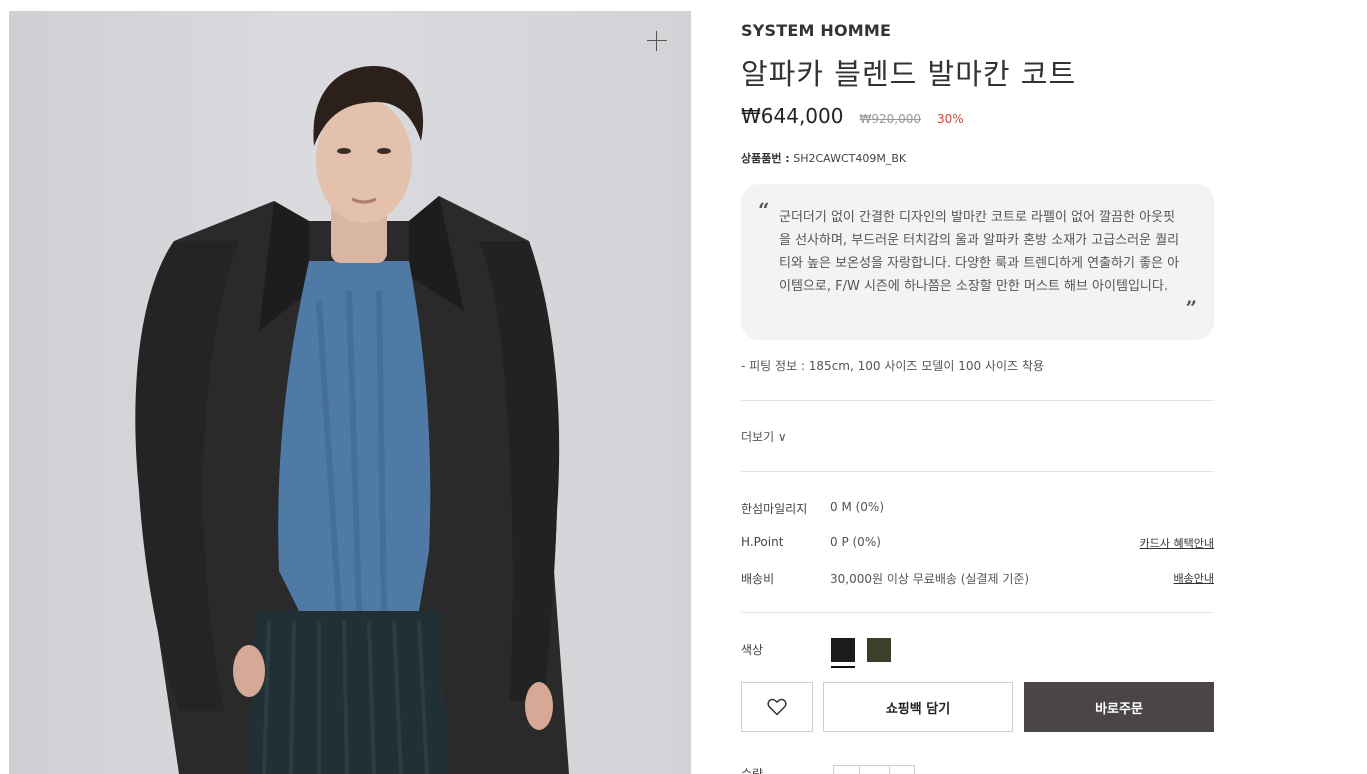  I want to click on shipping-label: 배송비, so click(758, 579).